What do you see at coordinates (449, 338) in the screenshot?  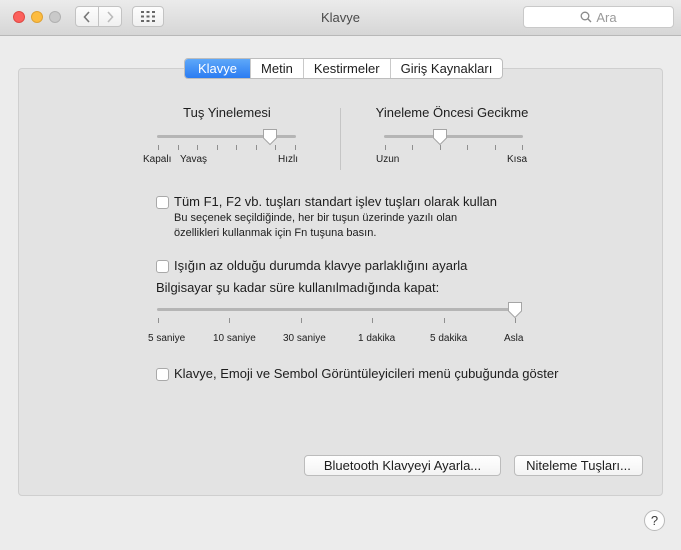 I see `idle-off-label-5m: 5 dakika` at bounding box center [449, 338].